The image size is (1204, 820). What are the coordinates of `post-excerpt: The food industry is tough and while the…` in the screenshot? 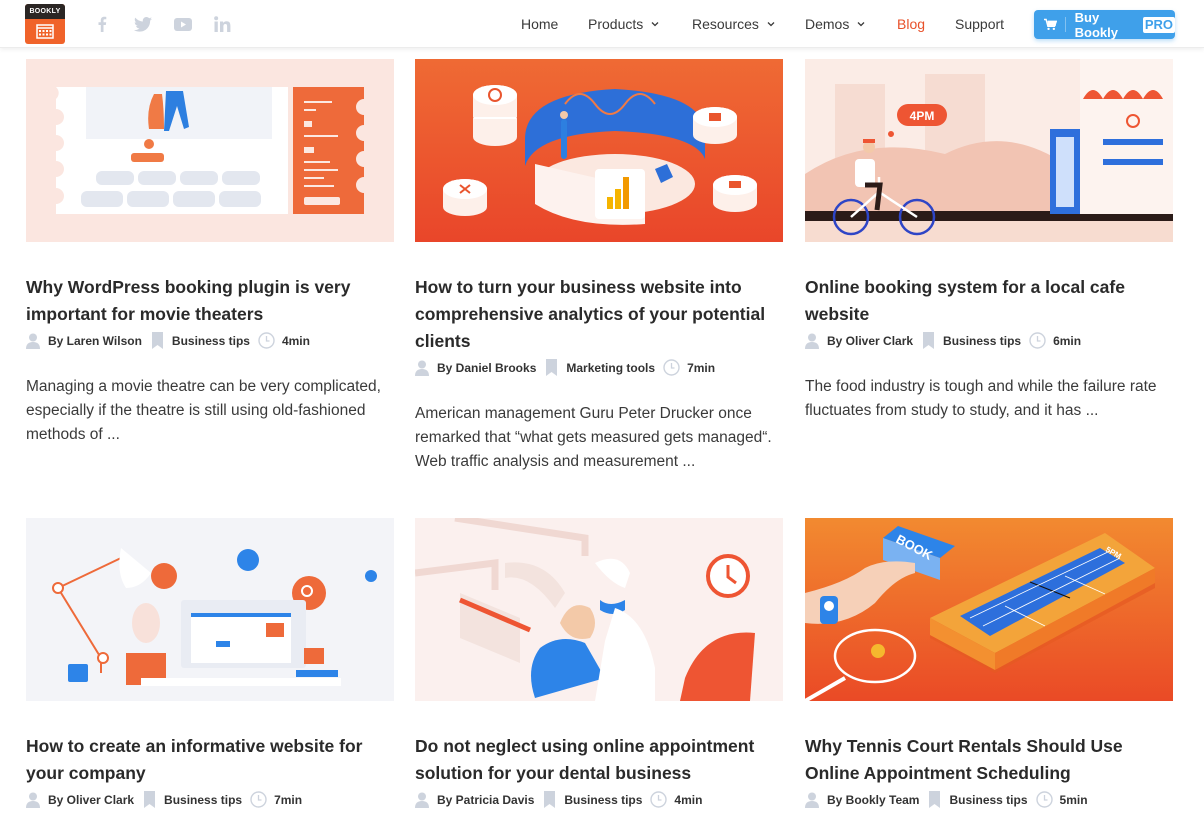 It's located at (981, 398).